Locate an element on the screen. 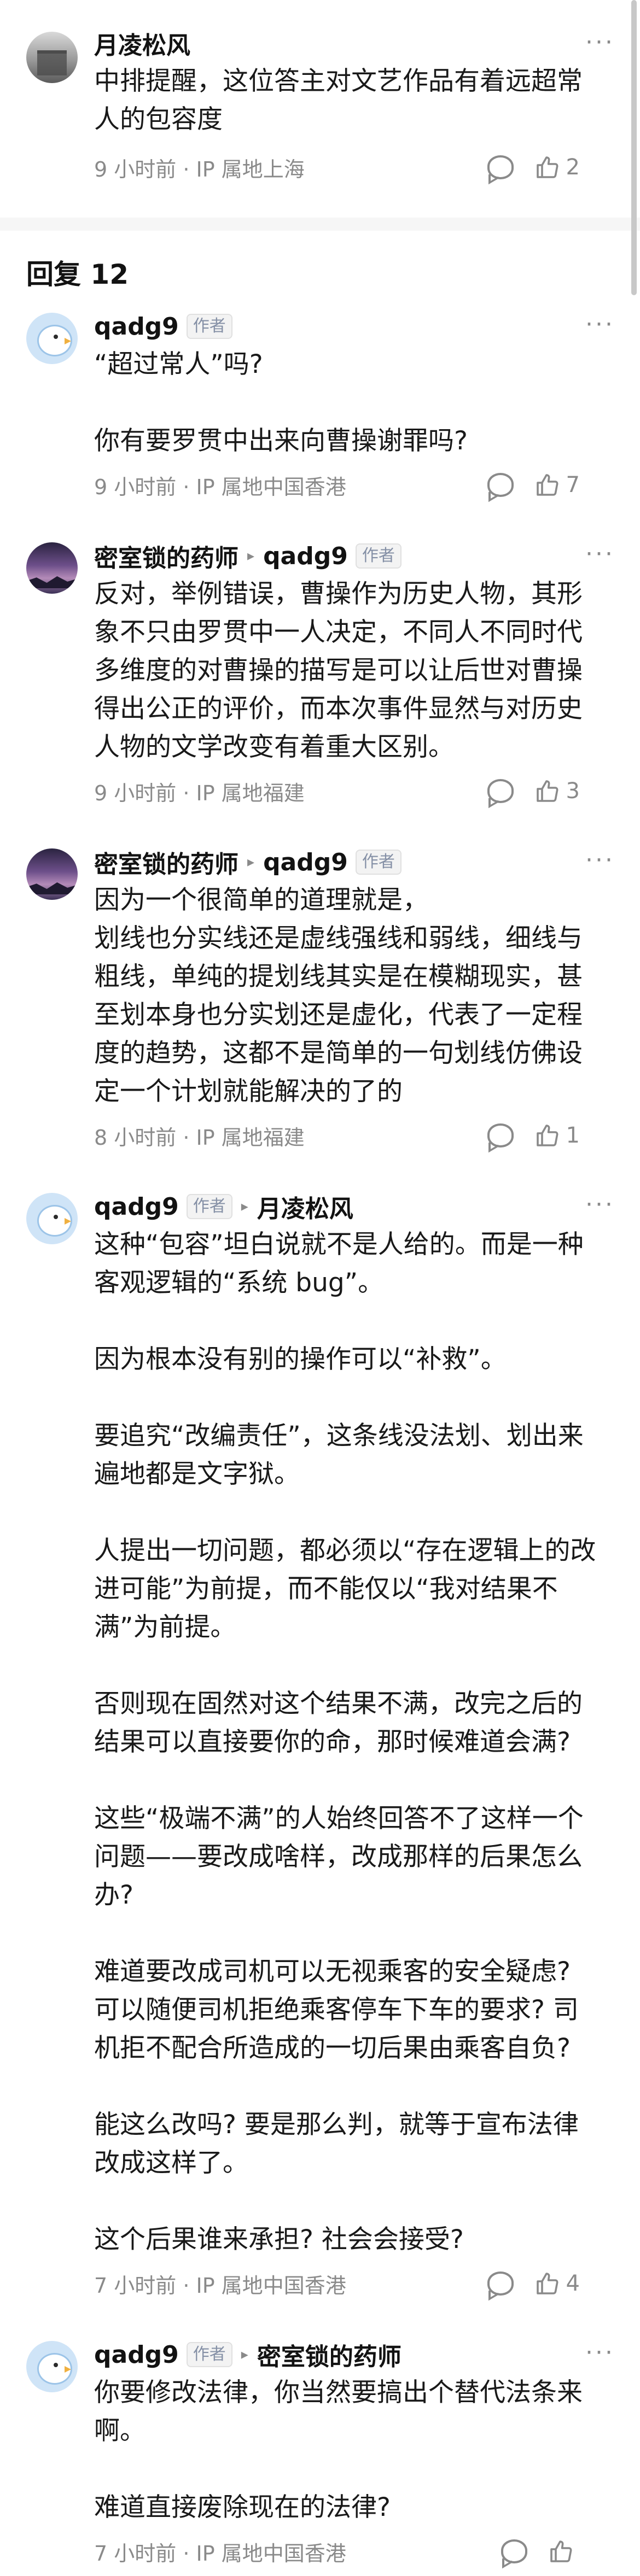 The image size is (640, 2576). comment-text: 中排提醒，这位答主对文艺作品有着远超常人的包容度 is located at coordinates (339, 100).